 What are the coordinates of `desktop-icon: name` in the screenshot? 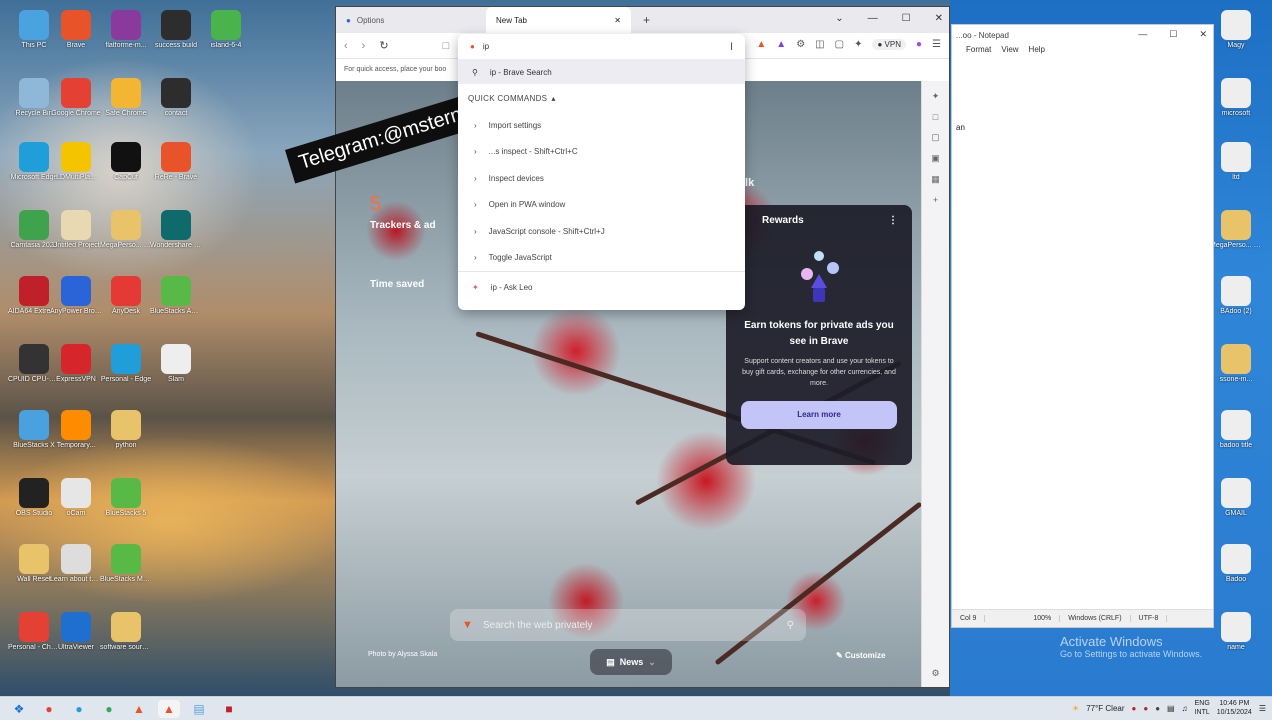 It's located at (1236, 632).